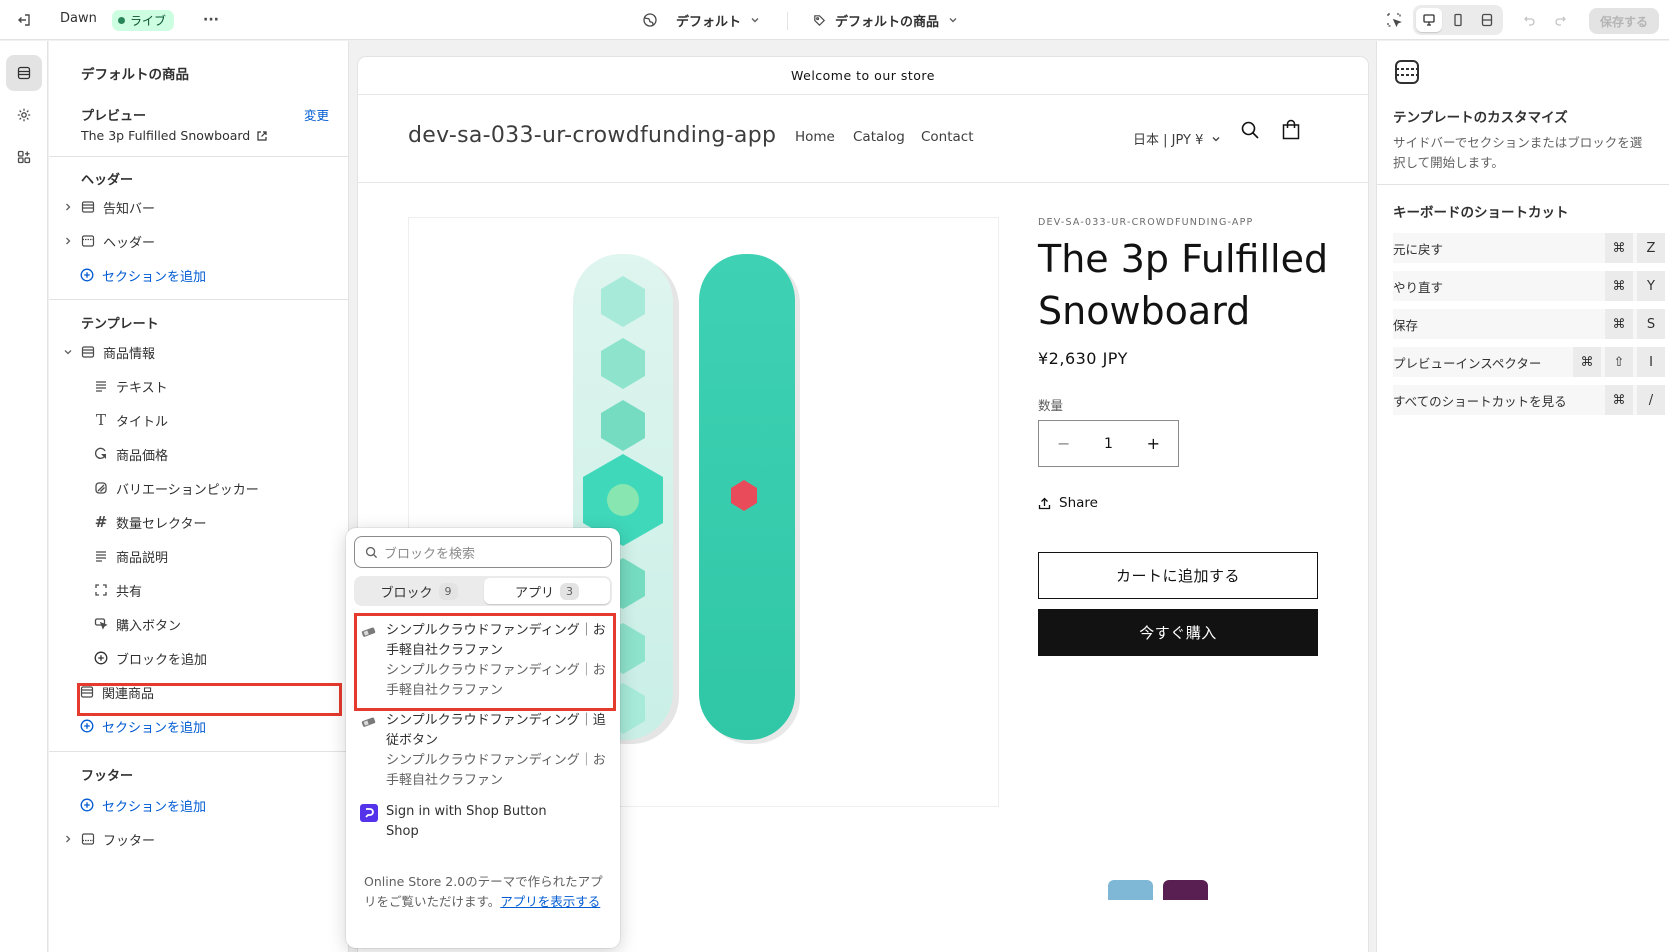 This screenshot has height=952, width=1669. I want to click on section-icon, so click(88, 352).